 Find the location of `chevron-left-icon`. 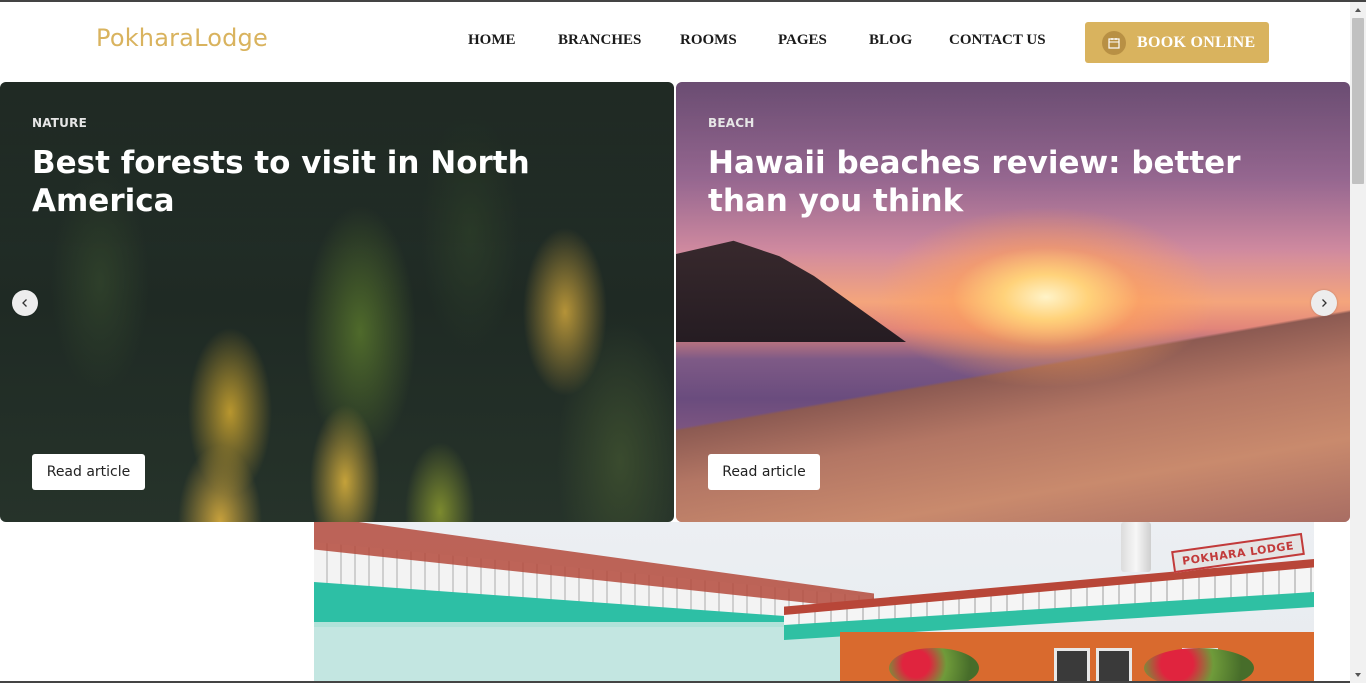

chevron-left-icon is located at coordinates (24, 303).